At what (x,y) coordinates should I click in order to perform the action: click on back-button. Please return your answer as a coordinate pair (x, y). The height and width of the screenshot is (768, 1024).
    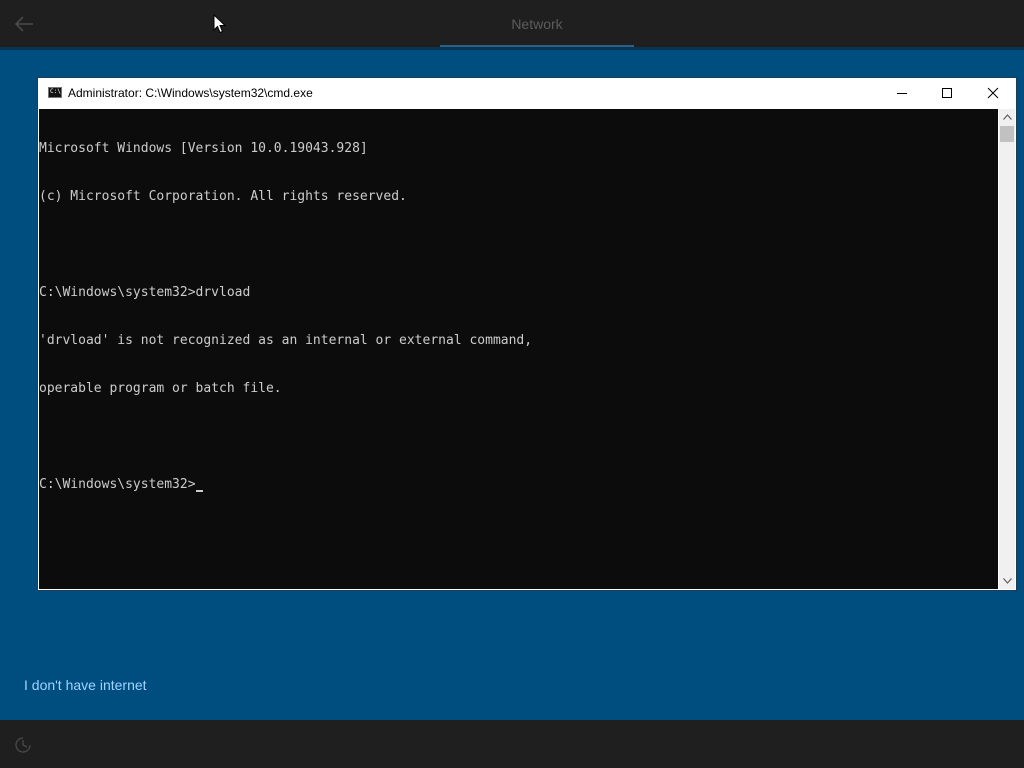
    Looking at the image, I should click on (24, 24).